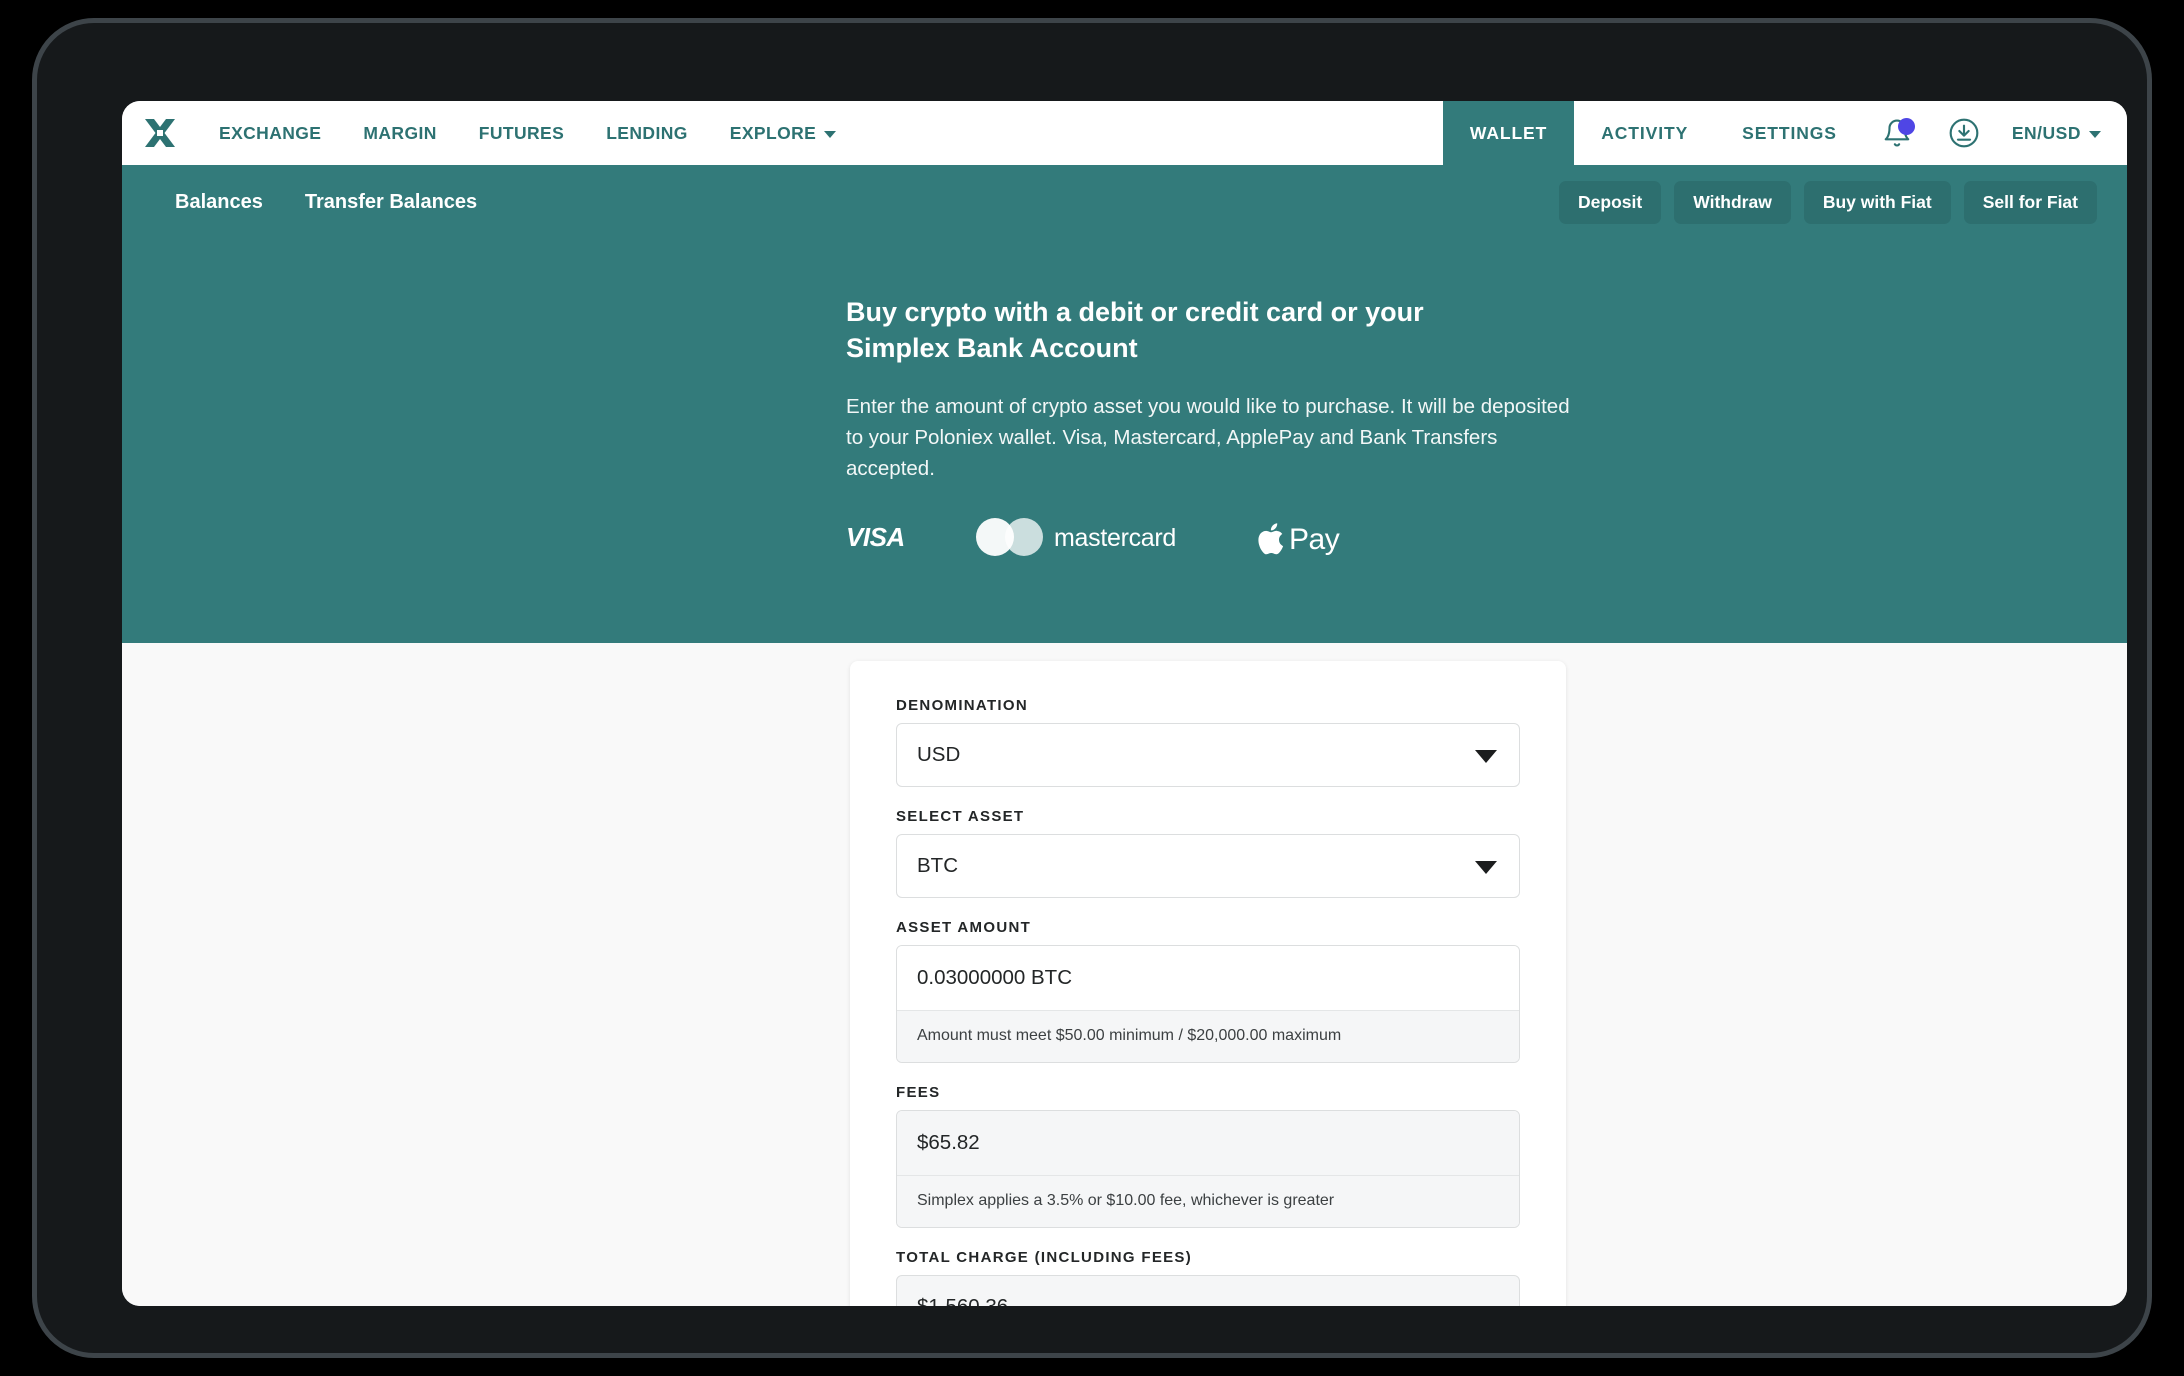 This screenshot has width=2184, height=1376. What do you see at coordinates (1208, 755) in the screenshot?
I see `denomination-select: USD` at bounding box center [1208, 755].